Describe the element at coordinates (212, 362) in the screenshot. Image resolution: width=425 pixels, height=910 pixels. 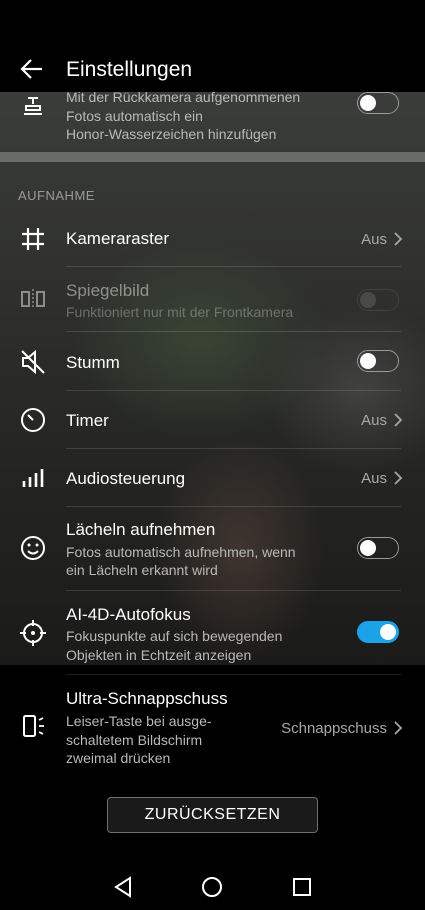
I see `mute-row: Stumm` at that location.